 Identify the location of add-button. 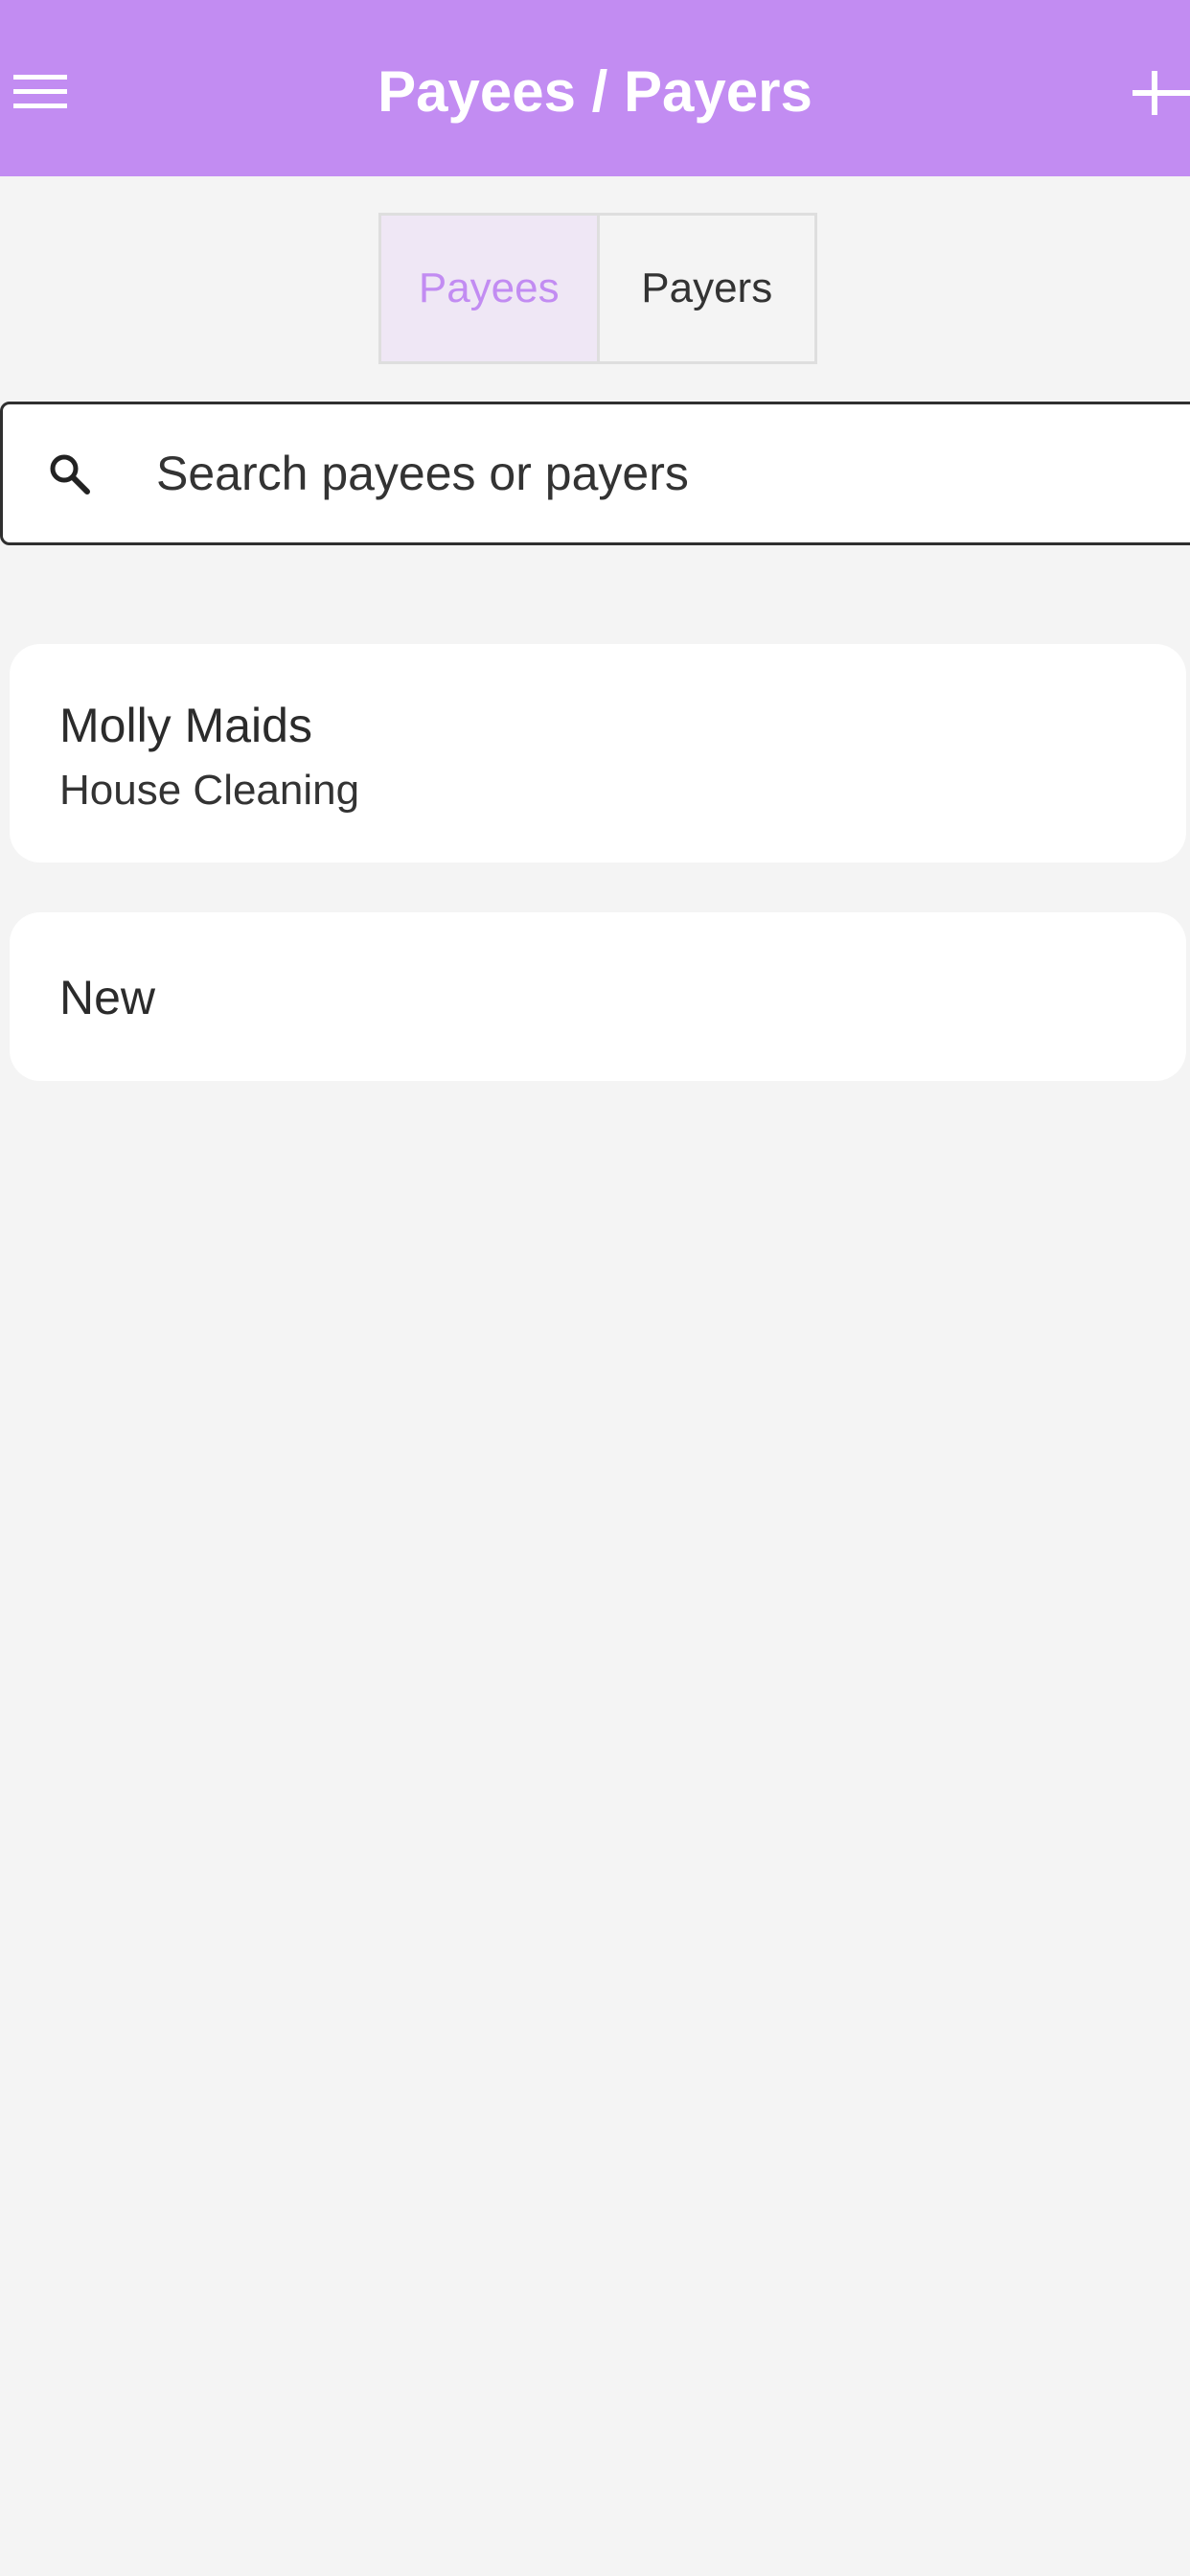
(1161, 92).